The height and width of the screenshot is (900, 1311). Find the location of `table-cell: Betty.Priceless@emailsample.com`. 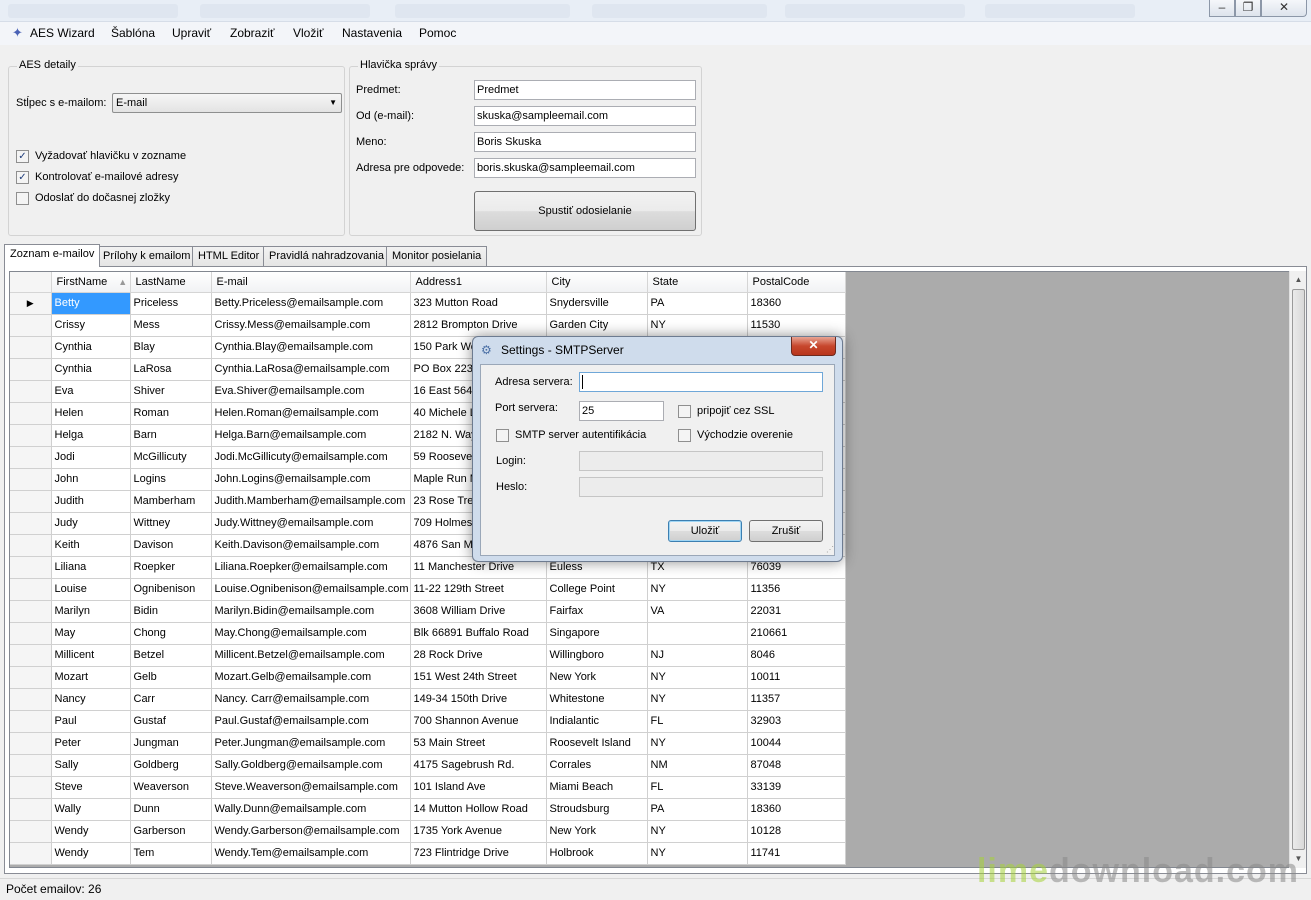

table-cell: Betty.Priceless@emailsample.com is located at coordinates (311, 303).